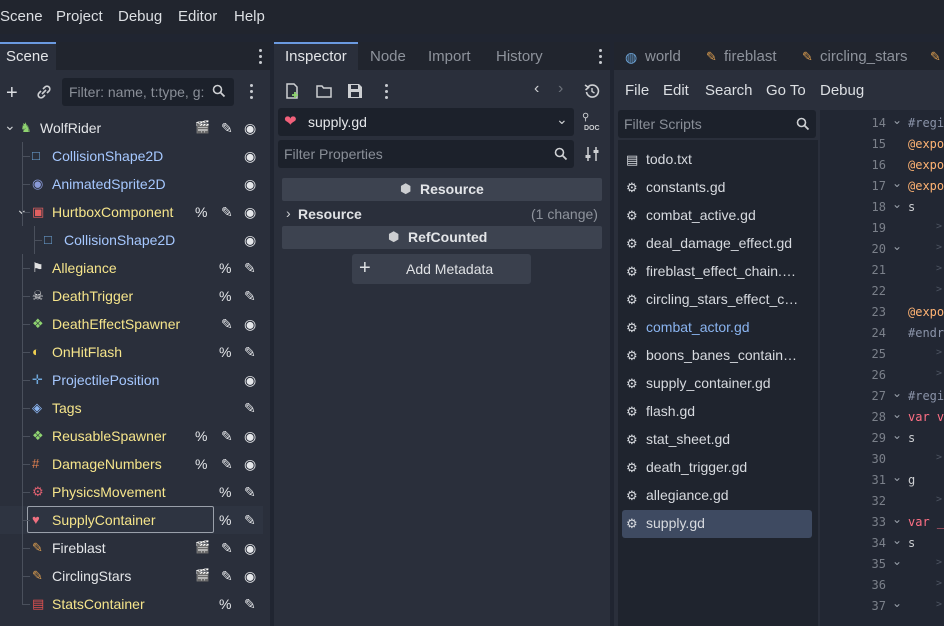 The width and height of the screenshot is (944, 626). I want to click on scene-node-row: ☠ DeathTrigger% ✎, so click(135, 296).